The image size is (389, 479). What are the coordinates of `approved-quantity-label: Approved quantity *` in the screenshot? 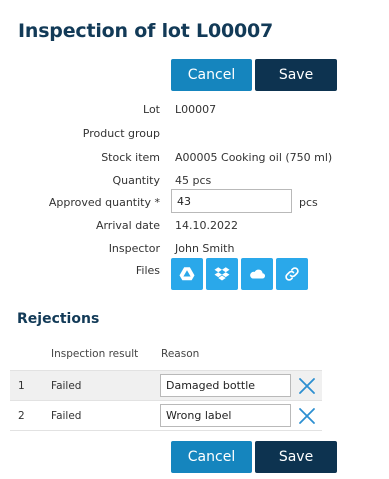 It's located at (104, 202).